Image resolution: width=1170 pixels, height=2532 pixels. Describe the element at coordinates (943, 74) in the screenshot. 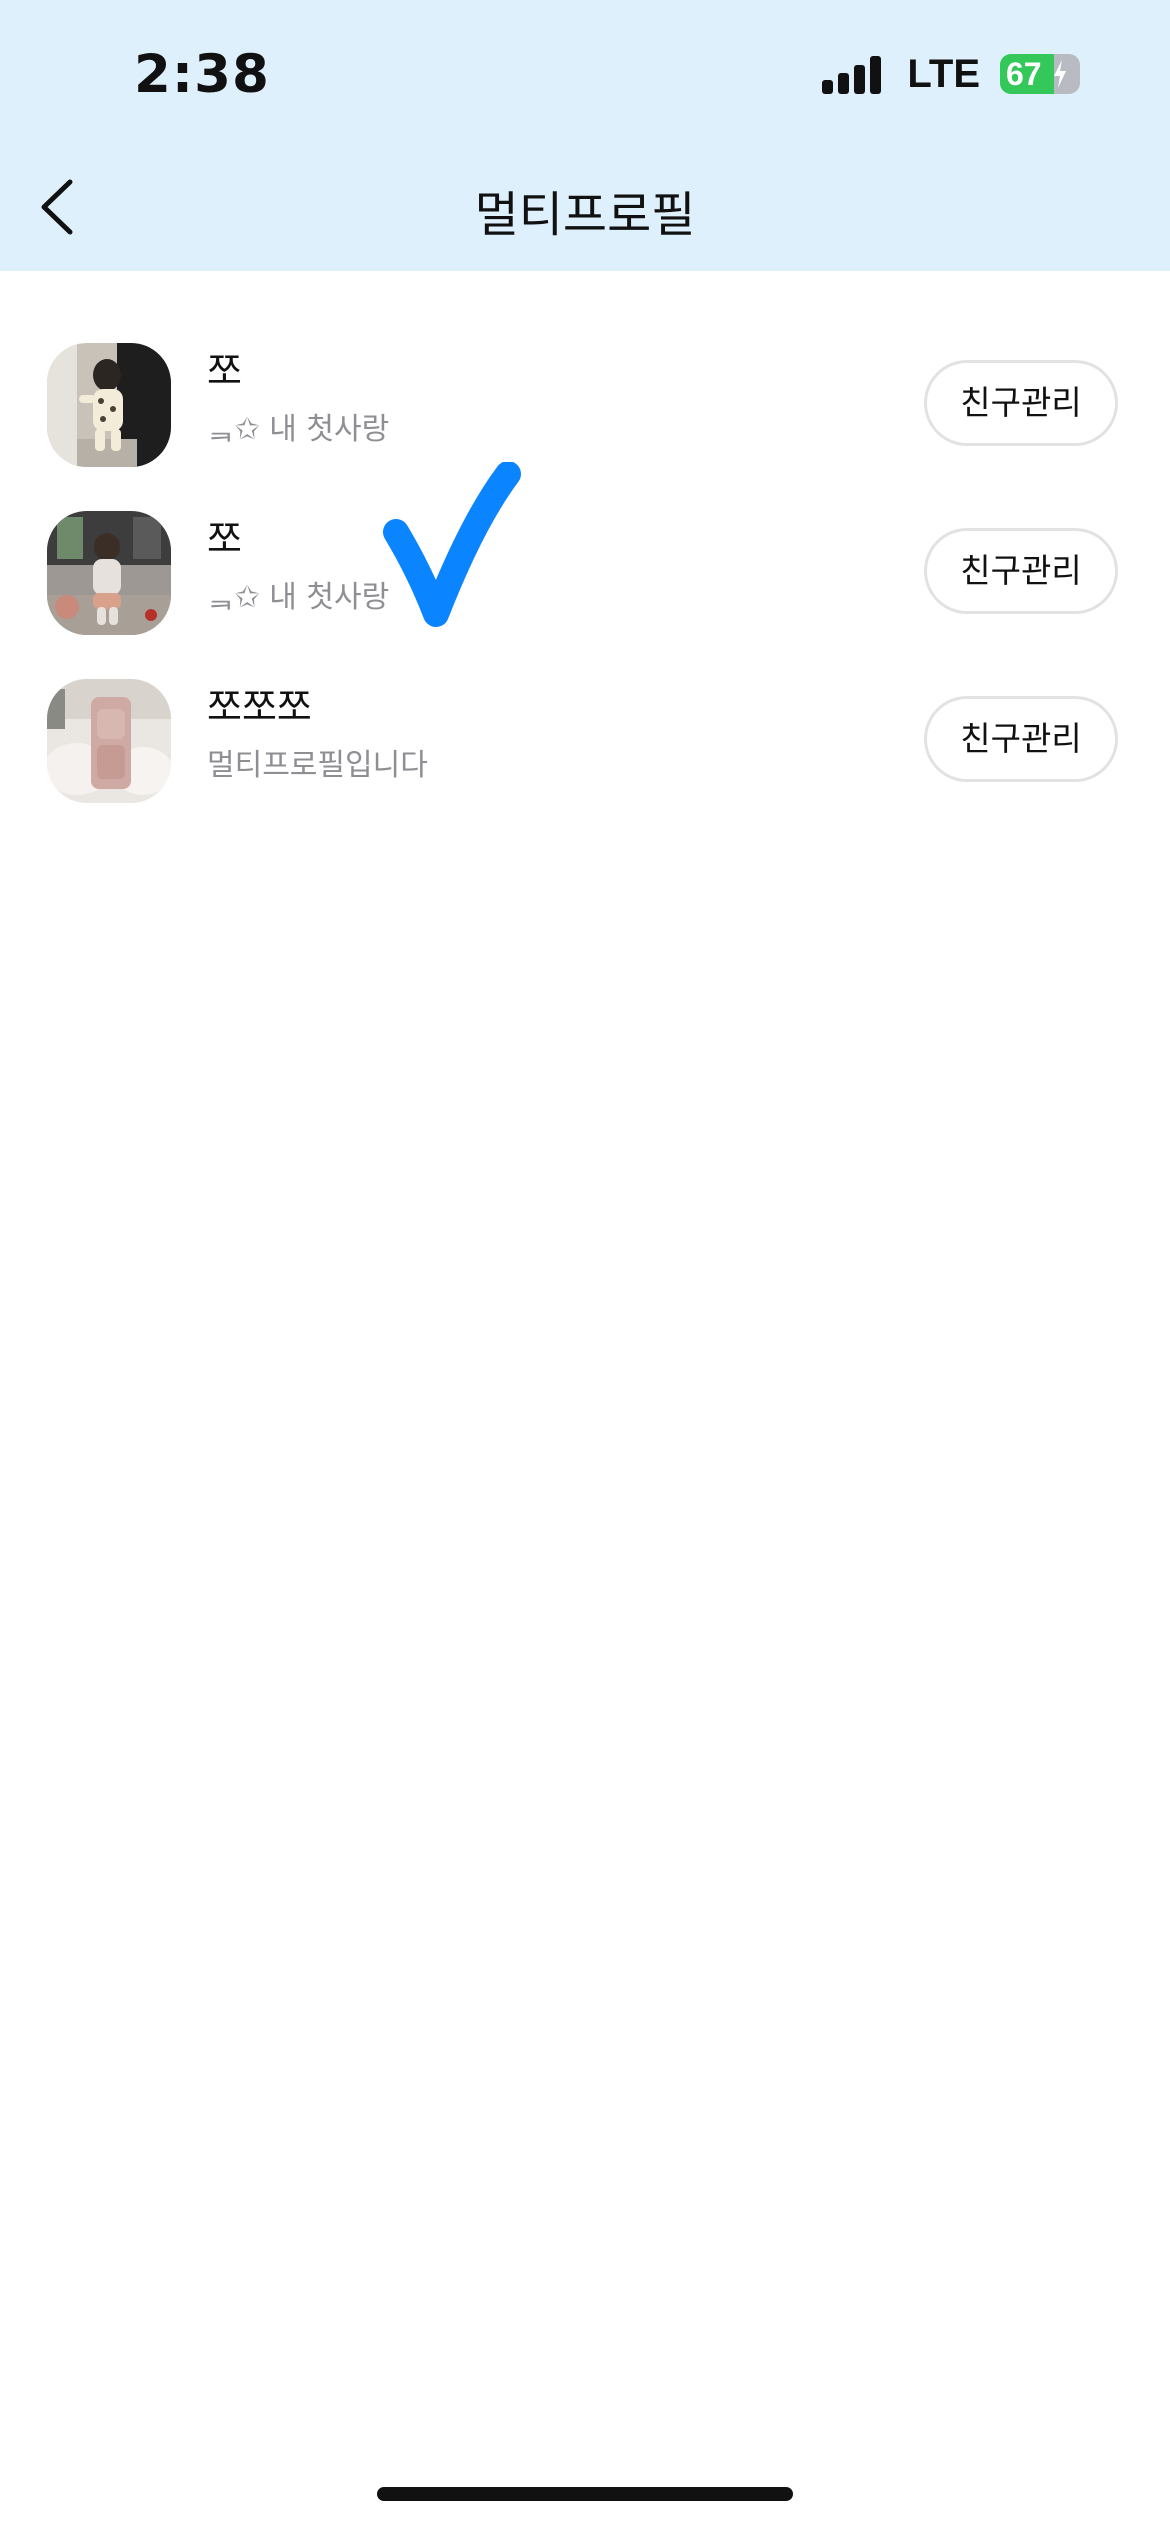

I see `network-type: LTE` at that location.